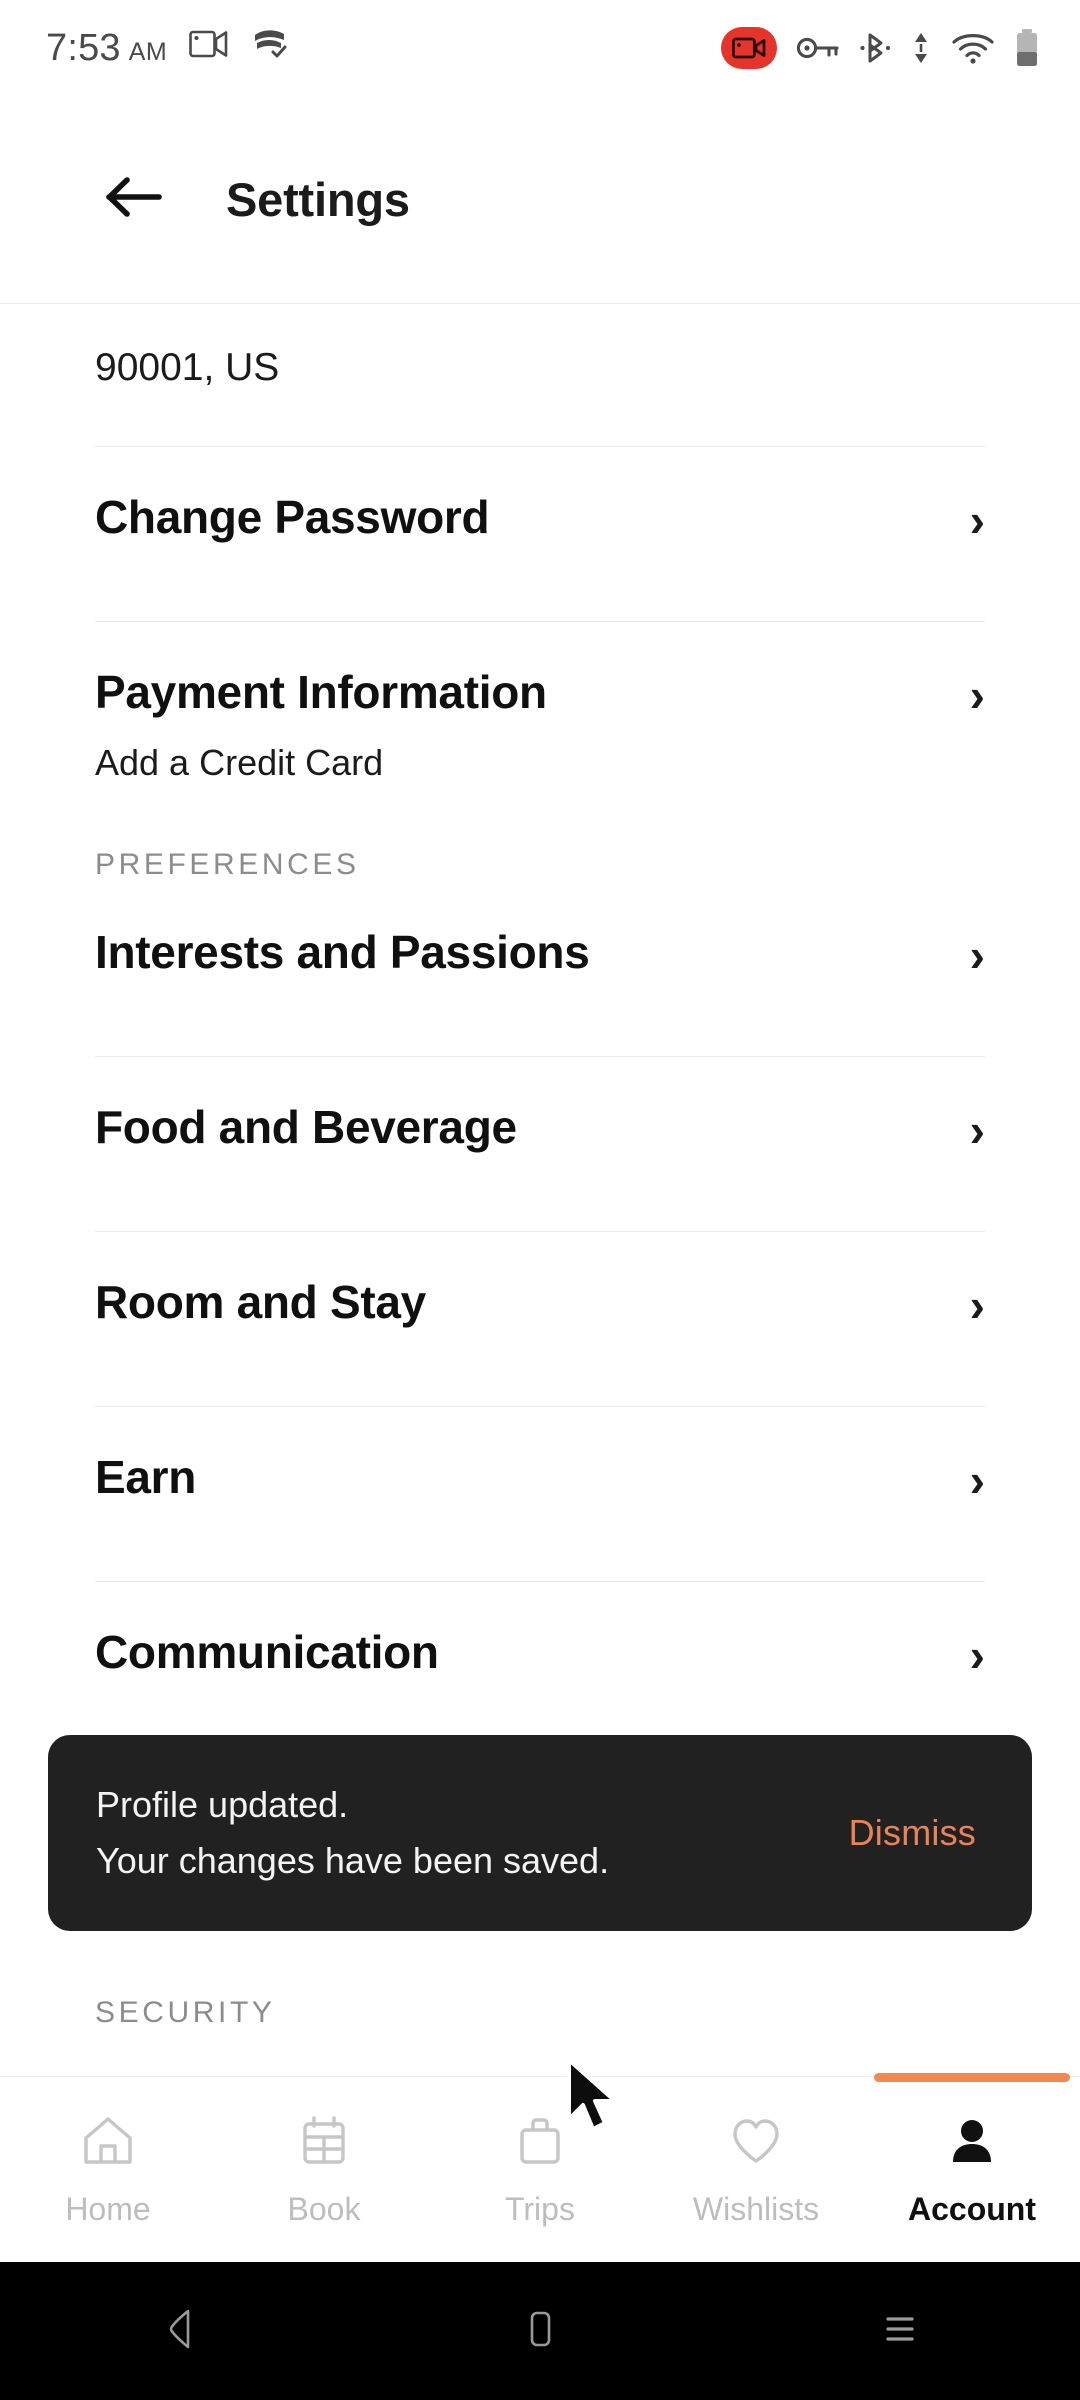 This screenshot has width=1080, height=2400. What do you see at coordinates (239, 763) in the screenshot?
I see `list-item-sublabel: Add a Credit Card` at bounding box center [239, 763].